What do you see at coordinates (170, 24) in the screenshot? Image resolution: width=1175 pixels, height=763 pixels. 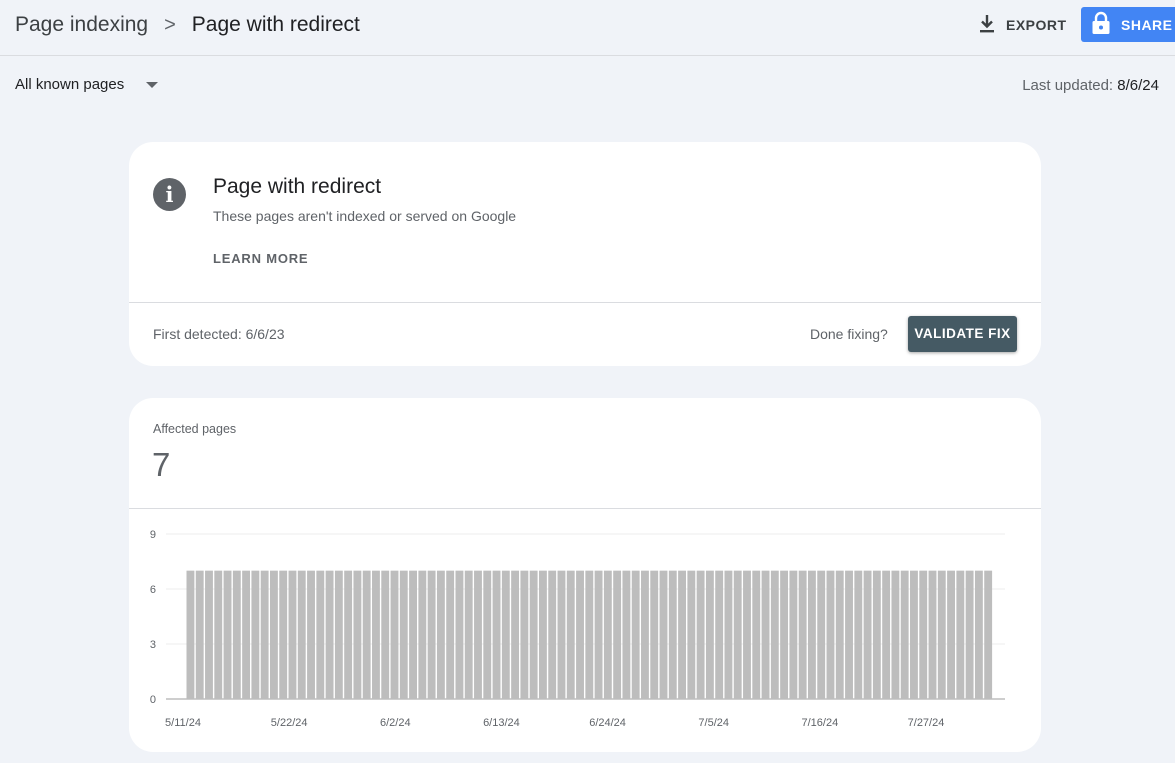 I see `chevron-right-icon: >` at bounding box center [170, 24].